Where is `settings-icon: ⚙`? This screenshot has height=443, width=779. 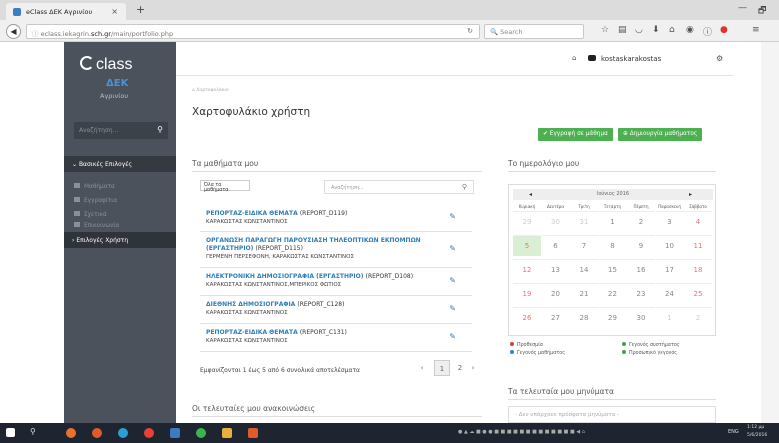
settings-icon: ⚙ is located at coordinates (719, 58).